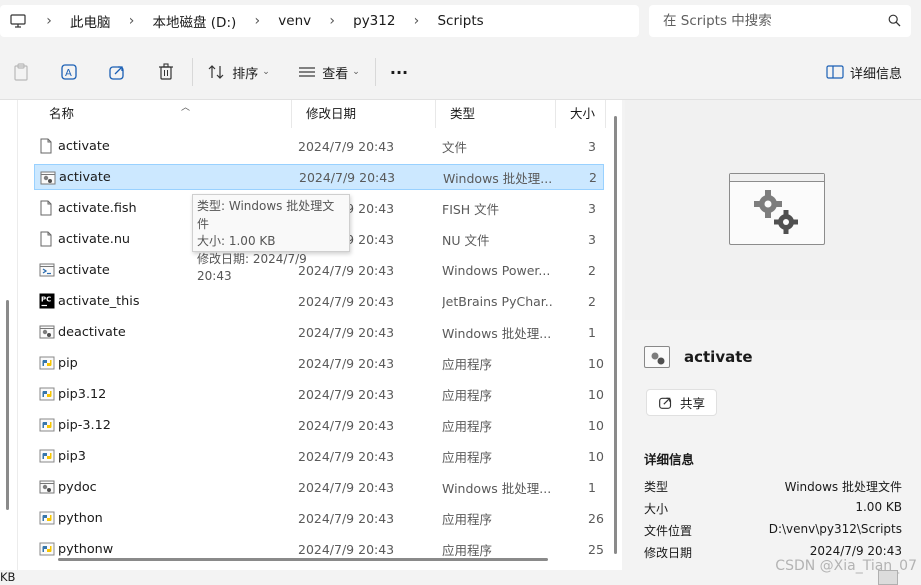 The image size is (921, 585). What do you see at coordinates (46, 300) in the screenshot?
I see `svg-text: PC` at bounding box center [46, 300].